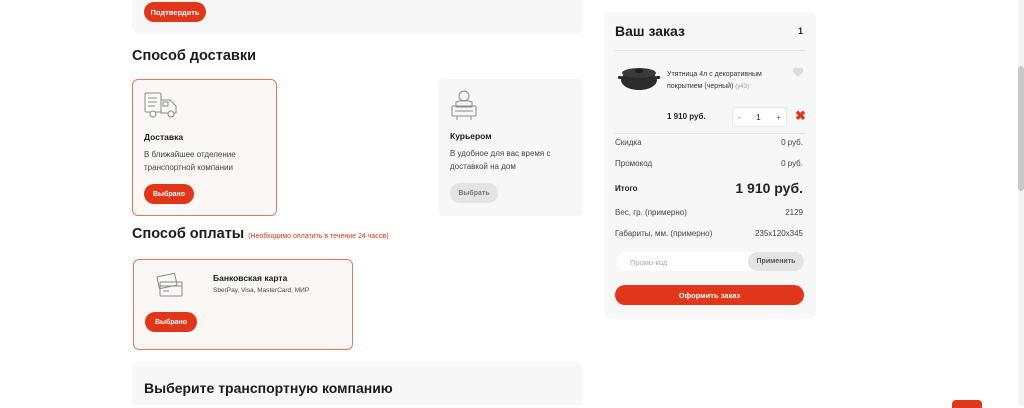  What do you see at coordinates (684, 262) in the screenshot?
I see `promo-code-input` at bounding box center [684, 262].